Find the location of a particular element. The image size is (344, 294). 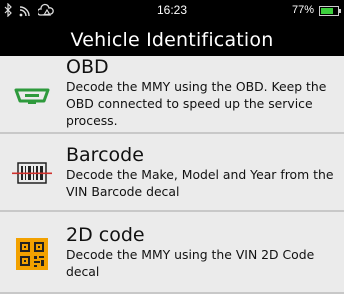

obd-connector-icon is located at coordinates (32, 99).